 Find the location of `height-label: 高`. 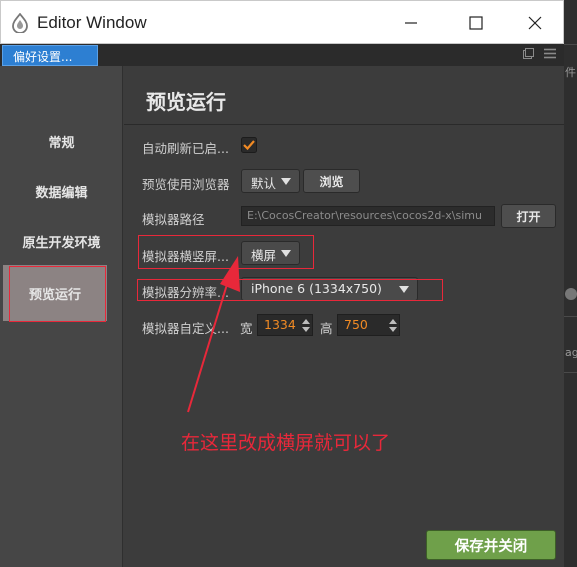

height-label: 高 is located at coordinates (326, 328).